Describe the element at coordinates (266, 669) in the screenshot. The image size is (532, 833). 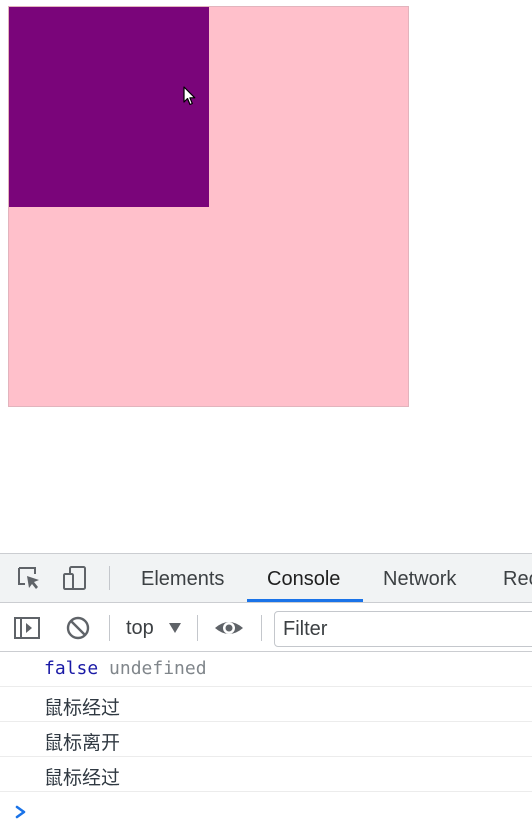
I see `console-message: false undefined` at that location.